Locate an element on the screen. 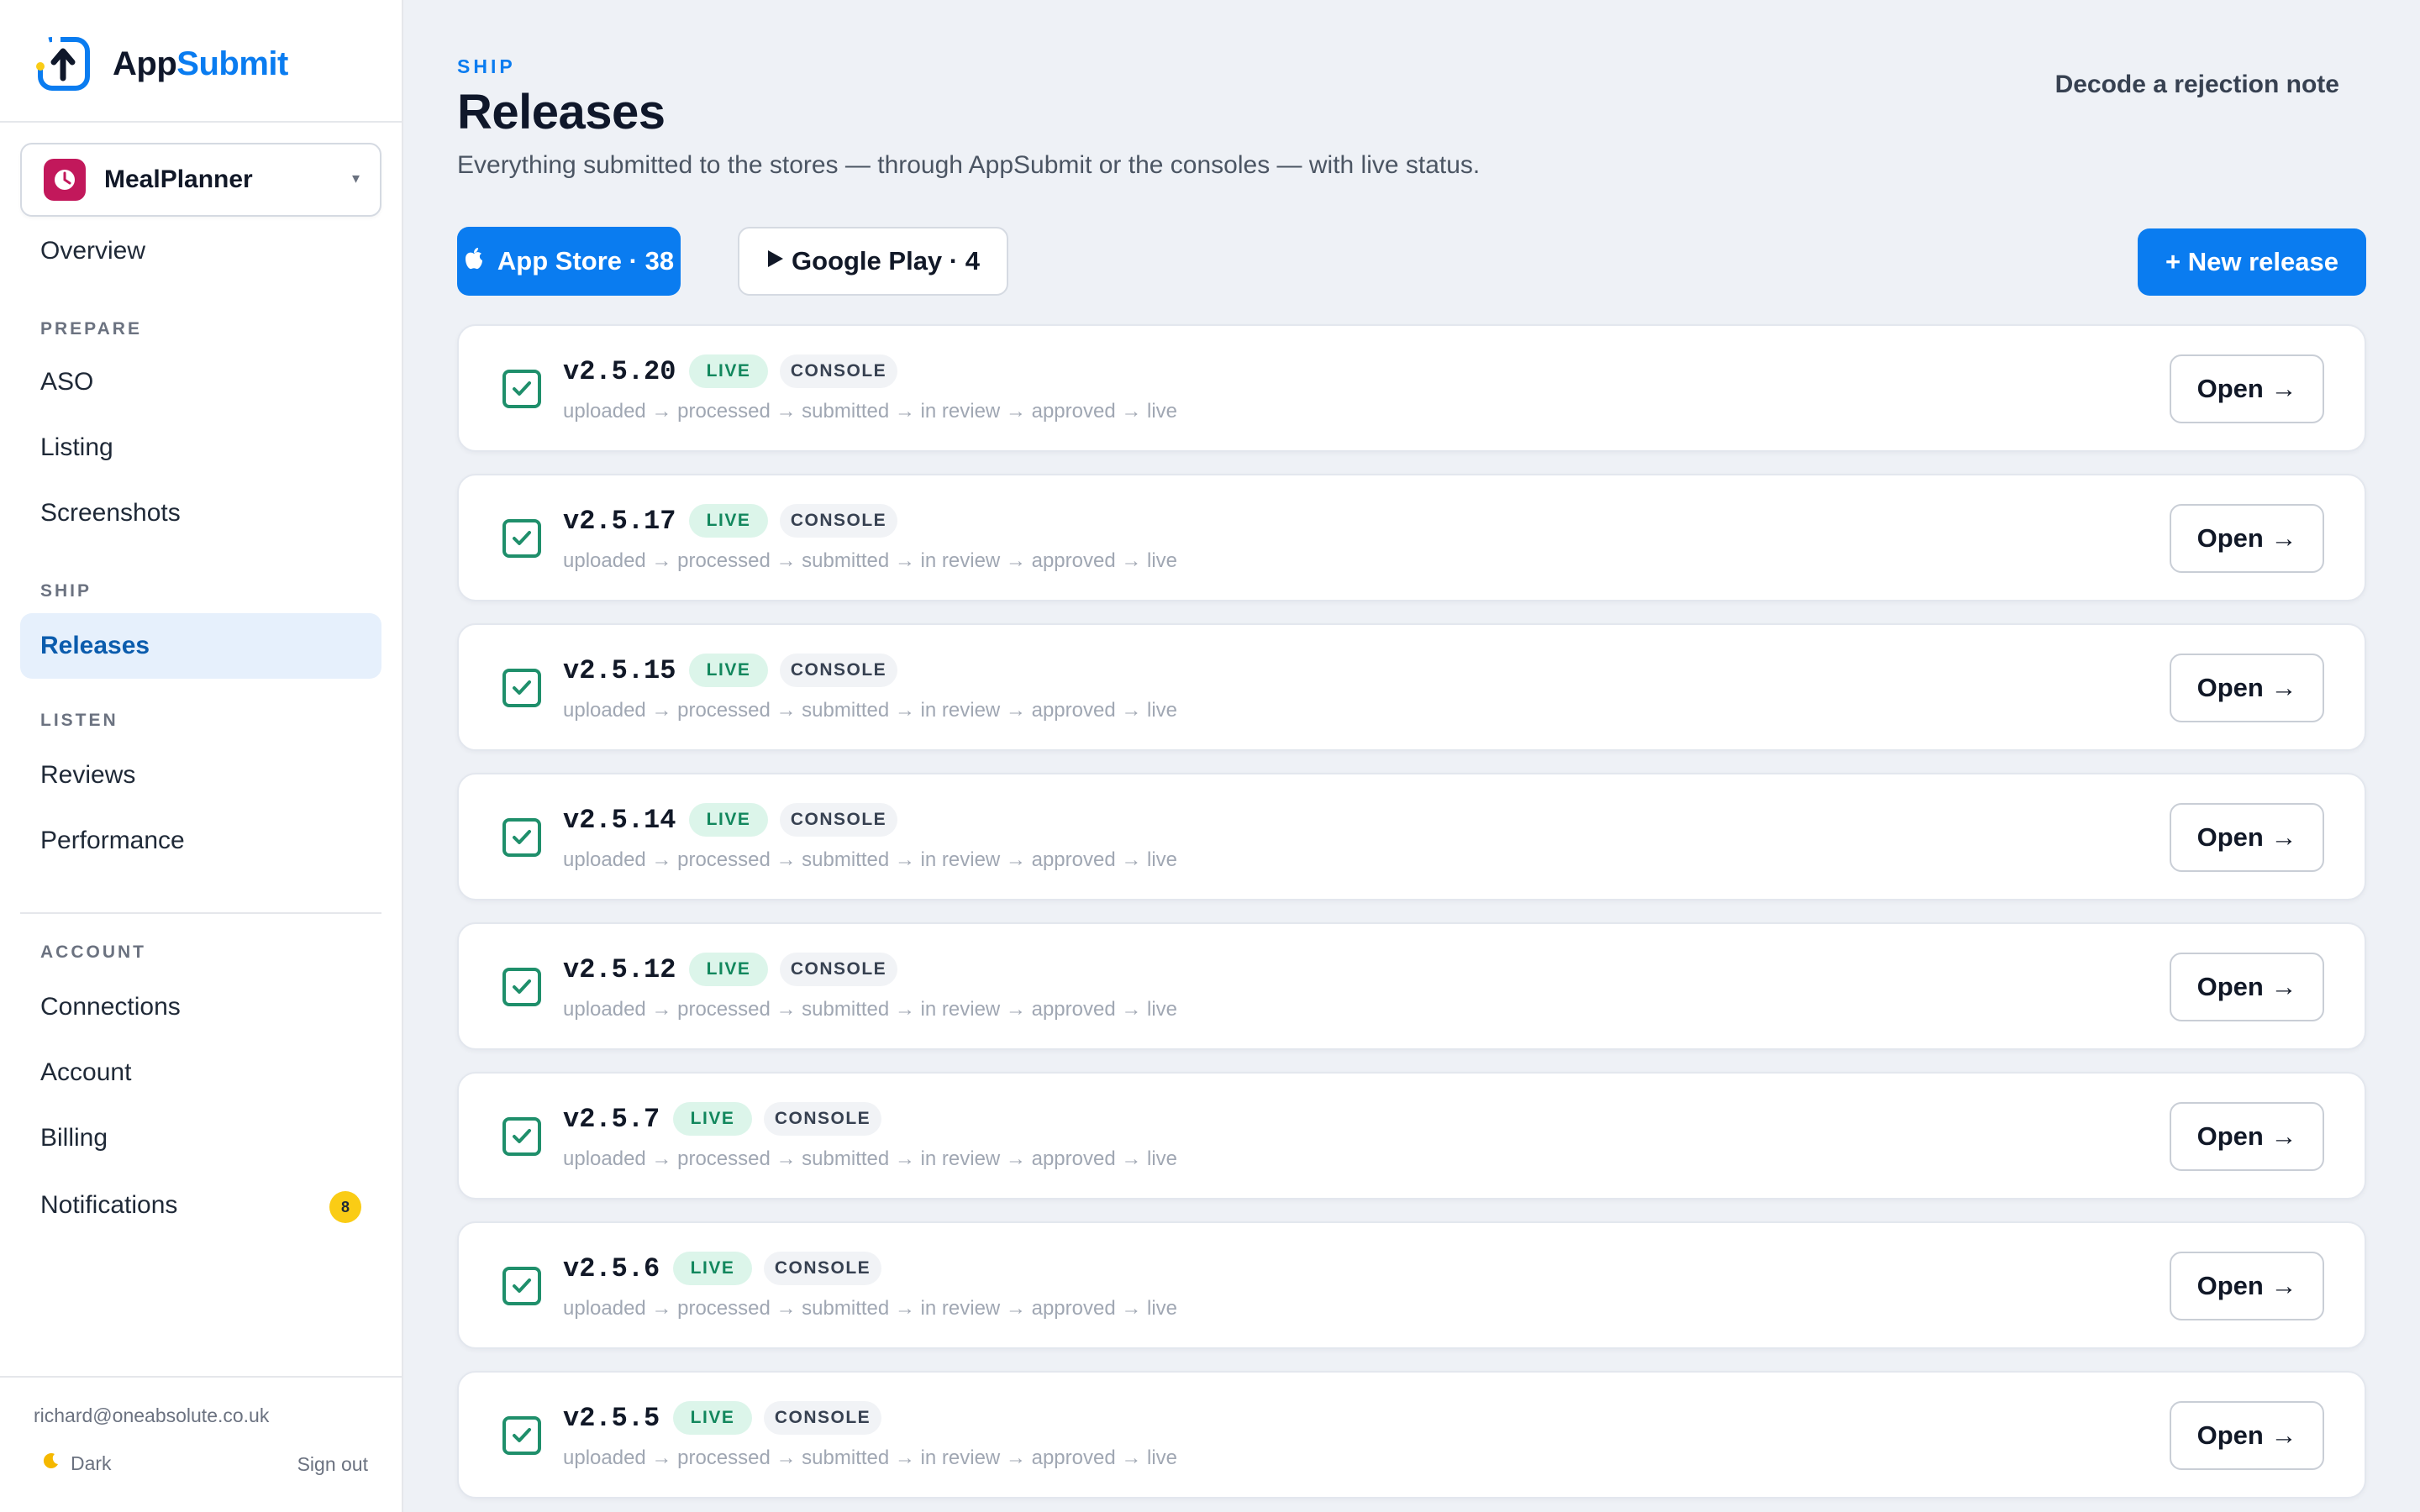 Image resolution: width=2420 pixels, height=1512 pixels. notification-count-badge: 8 is located at coordinates (345, 1207).